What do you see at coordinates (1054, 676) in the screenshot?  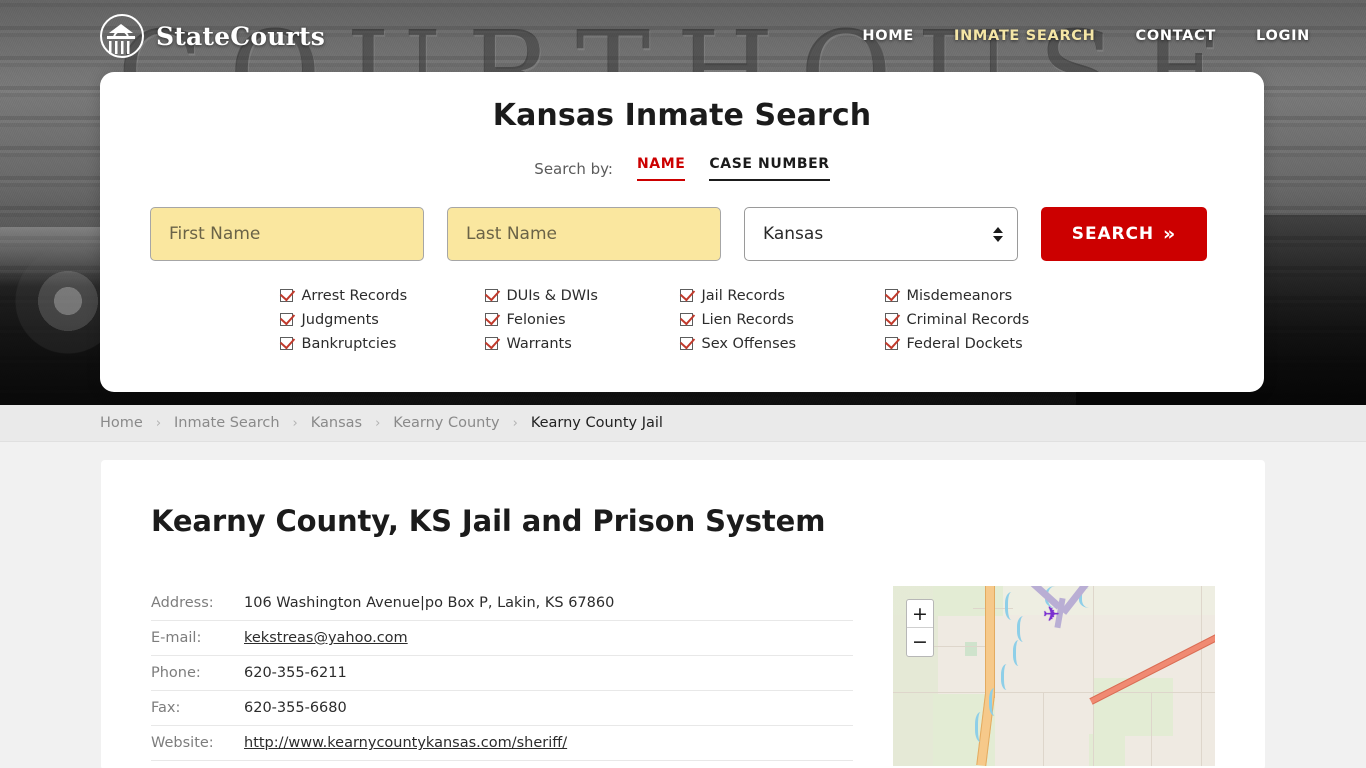 I see `location-map: ✈ + −` at bounding box center [1054, 676].